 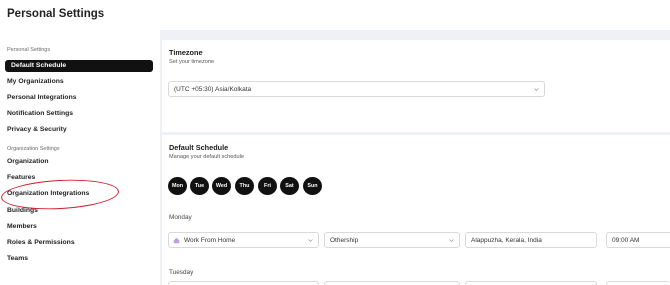 What do you see at coordinates (531, 283) in the screenshot?
I see `tuesday-location-input` at bounding box center [531, 283].